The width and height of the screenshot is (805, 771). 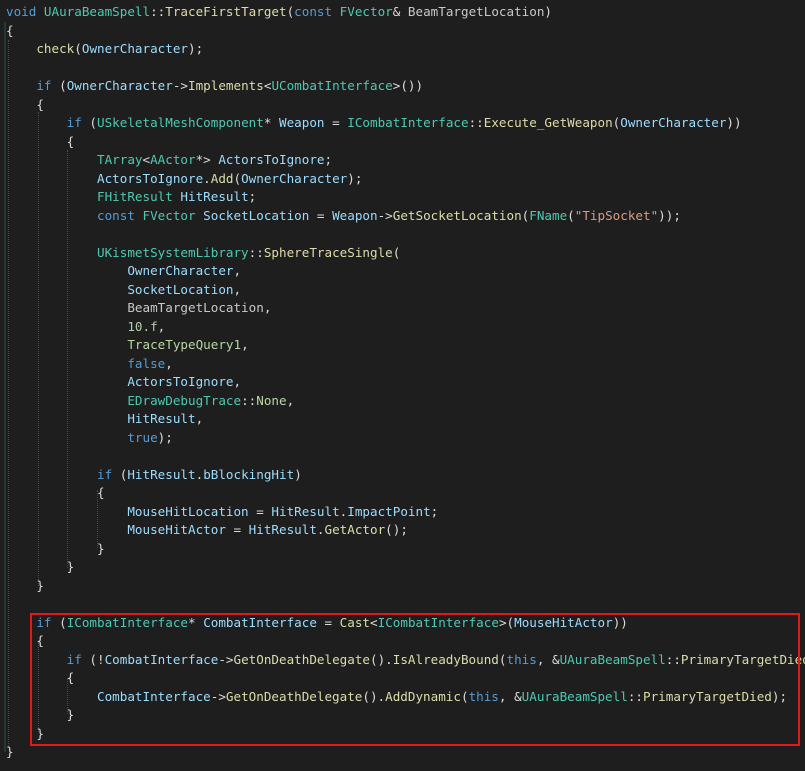 What do you see at coordinates (405, 49) in the screenshot?
I see `code-line: check(OwnerCharacter);` at bounding box center [405, 49].